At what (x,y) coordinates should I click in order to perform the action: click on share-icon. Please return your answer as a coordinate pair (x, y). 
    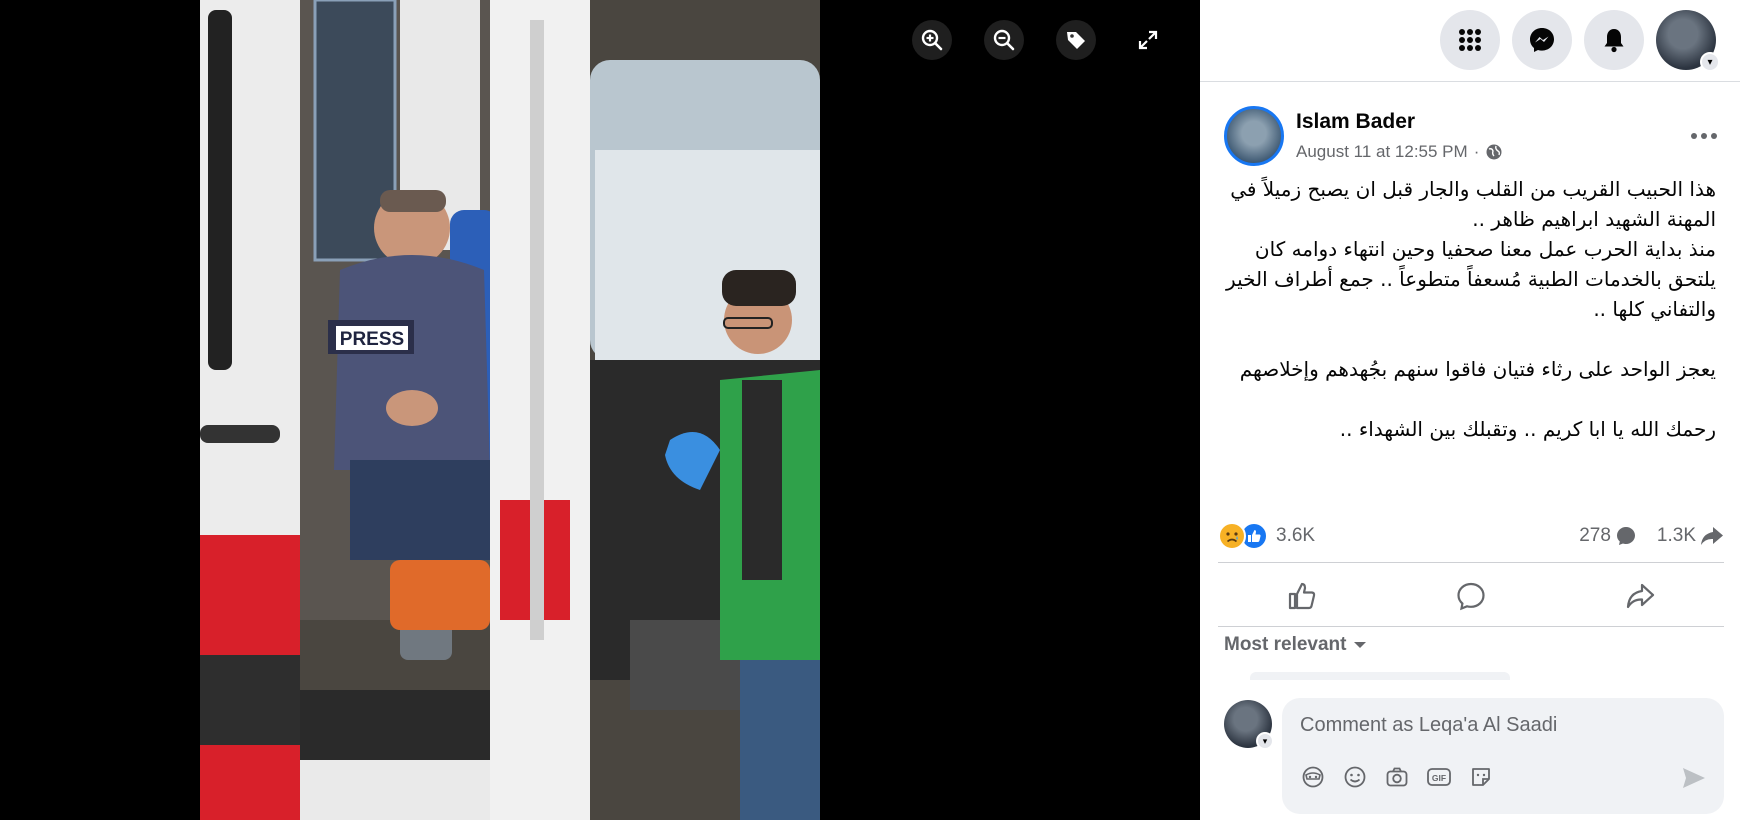
    Looking at the image, I should click on (1640, 596).